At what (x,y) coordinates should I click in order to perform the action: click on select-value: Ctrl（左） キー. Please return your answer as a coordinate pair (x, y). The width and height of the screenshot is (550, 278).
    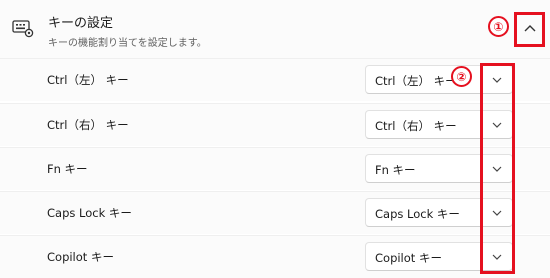
    Looking at the image, I should click on (416, 81).